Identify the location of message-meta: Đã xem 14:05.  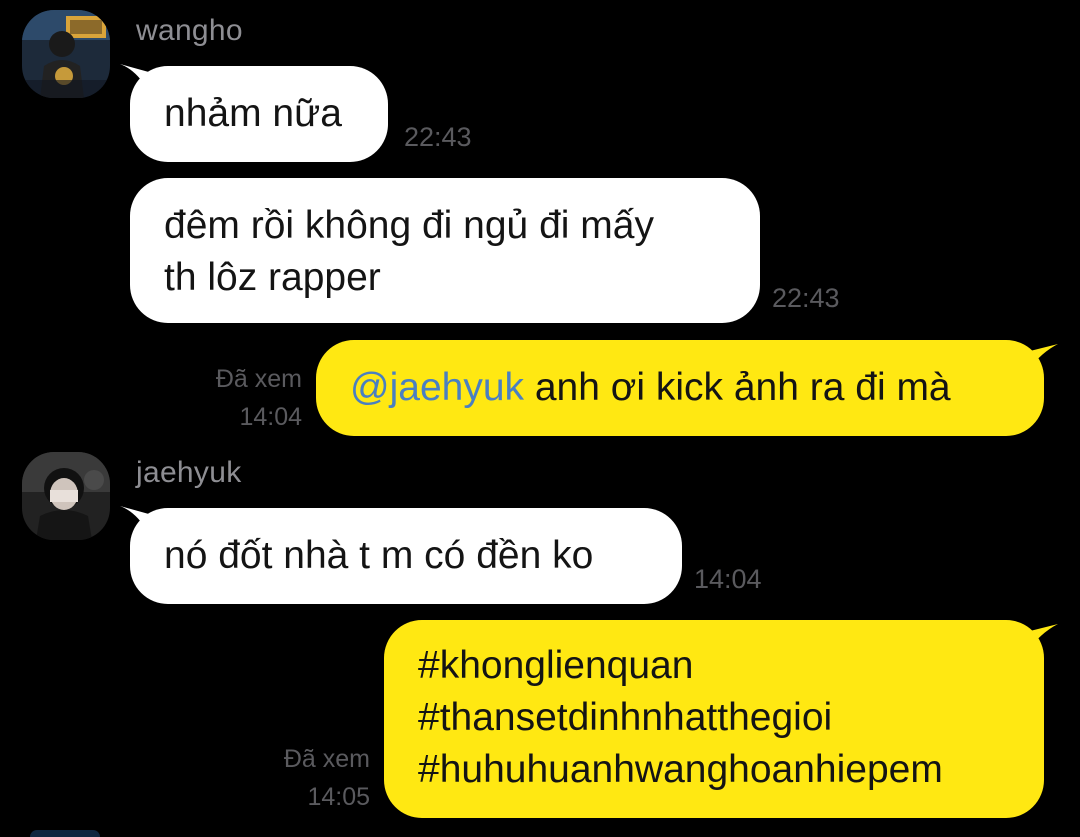
(314, 778).